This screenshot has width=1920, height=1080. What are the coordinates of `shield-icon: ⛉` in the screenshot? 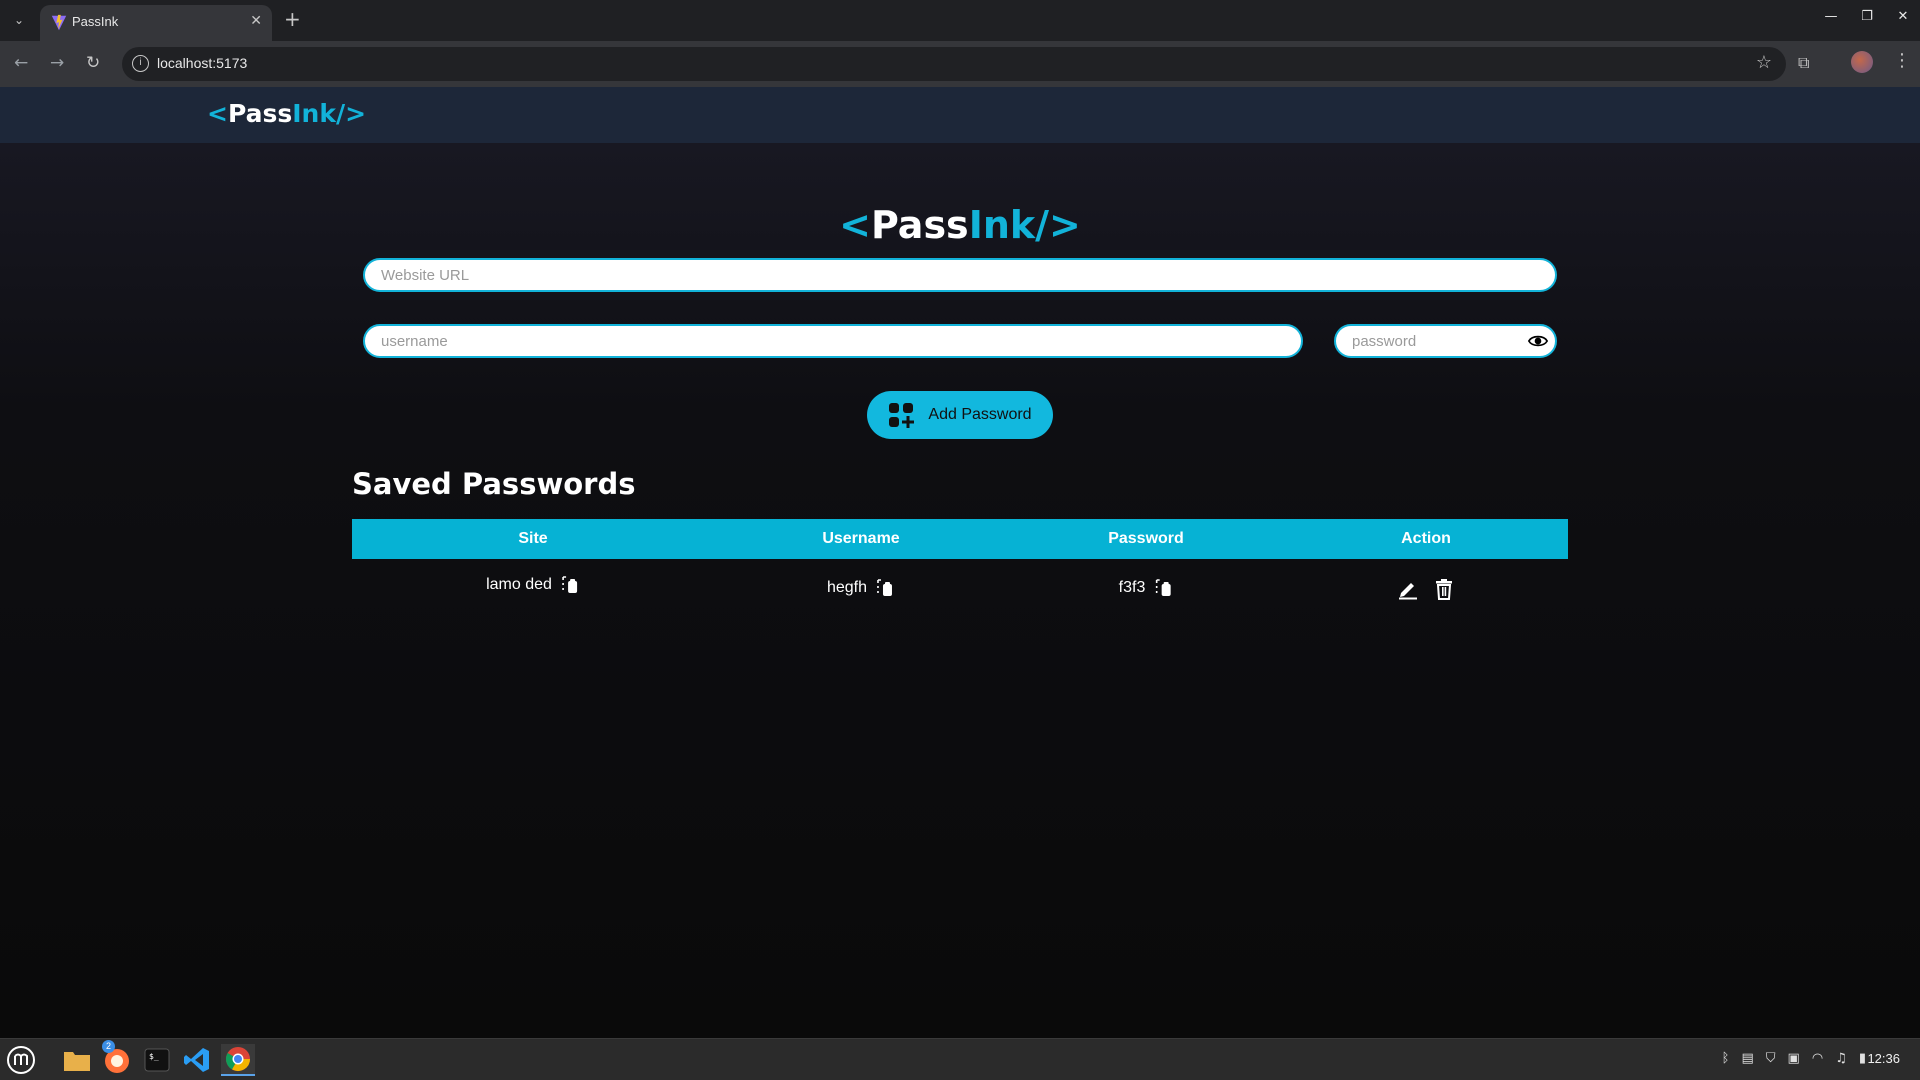 It's located at (1771, 1058).